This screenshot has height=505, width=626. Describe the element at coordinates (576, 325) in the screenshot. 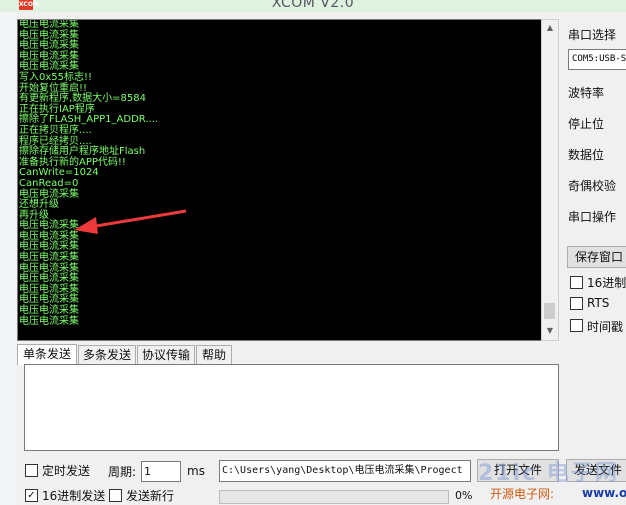

I see `timestamp-checkbox` at that location.